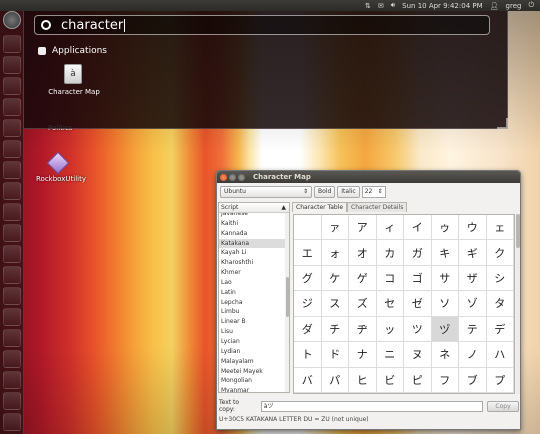 The width and height of the screenshot is (540, 434). What do you see at coordinates (74, 92) in the screenshot?
I see `character-map-result-label: Character Map` at bounding box center [74, 92].